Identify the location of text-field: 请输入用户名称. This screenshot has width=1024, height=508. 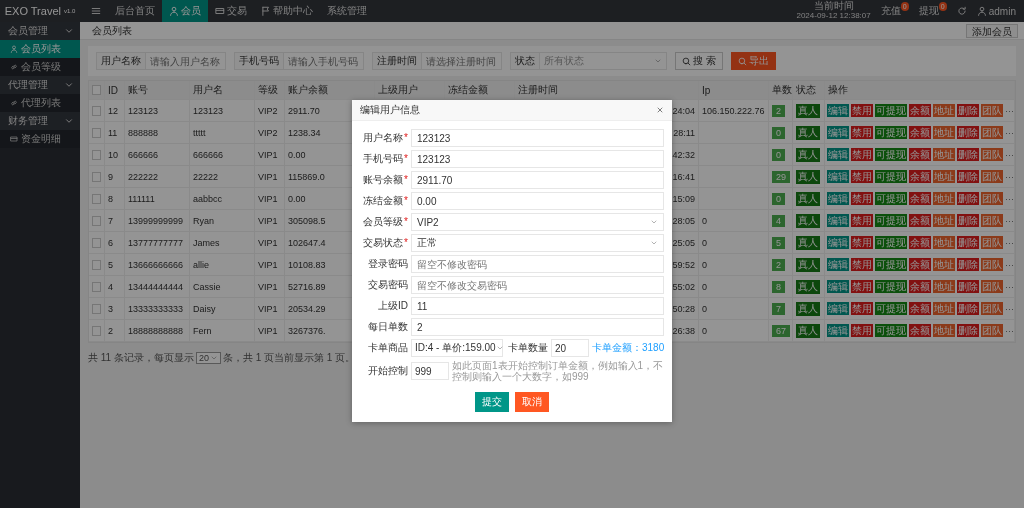
(186, 61).